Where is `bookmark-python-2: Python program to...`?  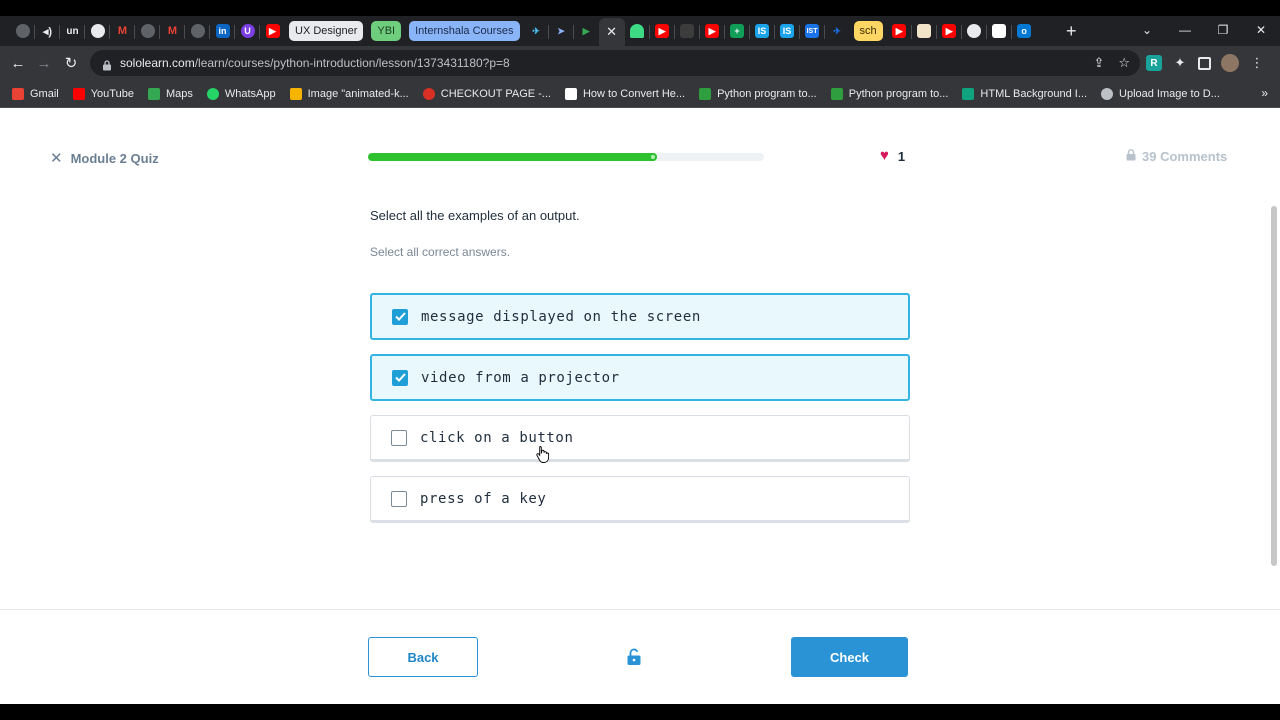 bookmark-python-2: Python program to... is located at coordinates (889, 93).